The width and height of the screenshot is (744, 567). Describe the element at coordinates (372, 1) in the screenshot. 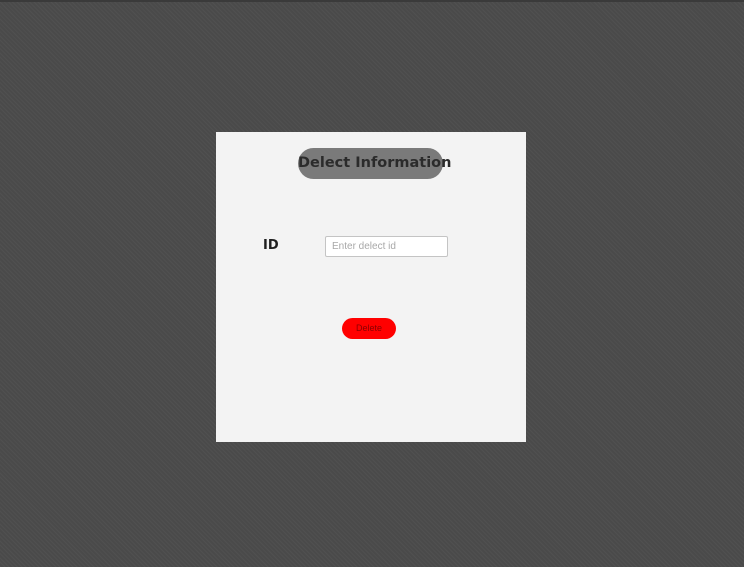

I see `window-top-border` at that location.